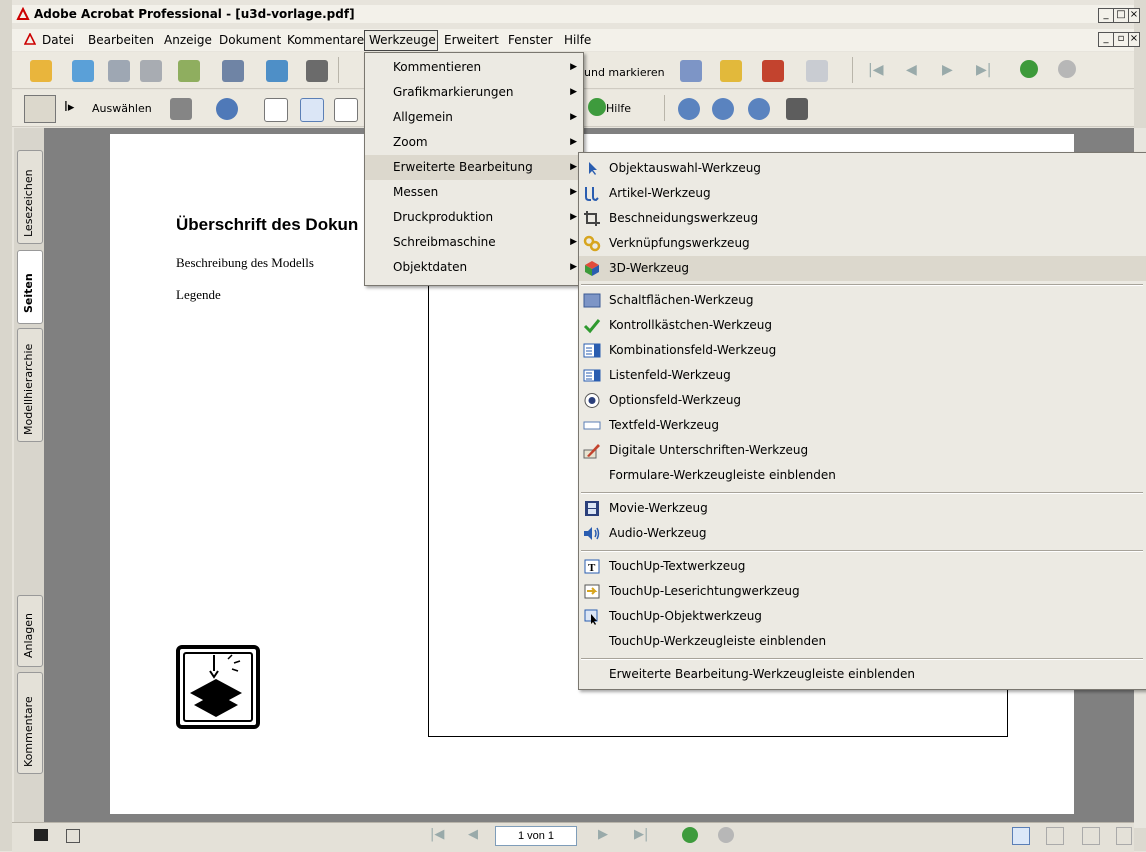 This screenshot has height=852, width=1146. Describe the element at coordinates (1106, 15) in the screenshot. I see `minimize-button: _` at that location.